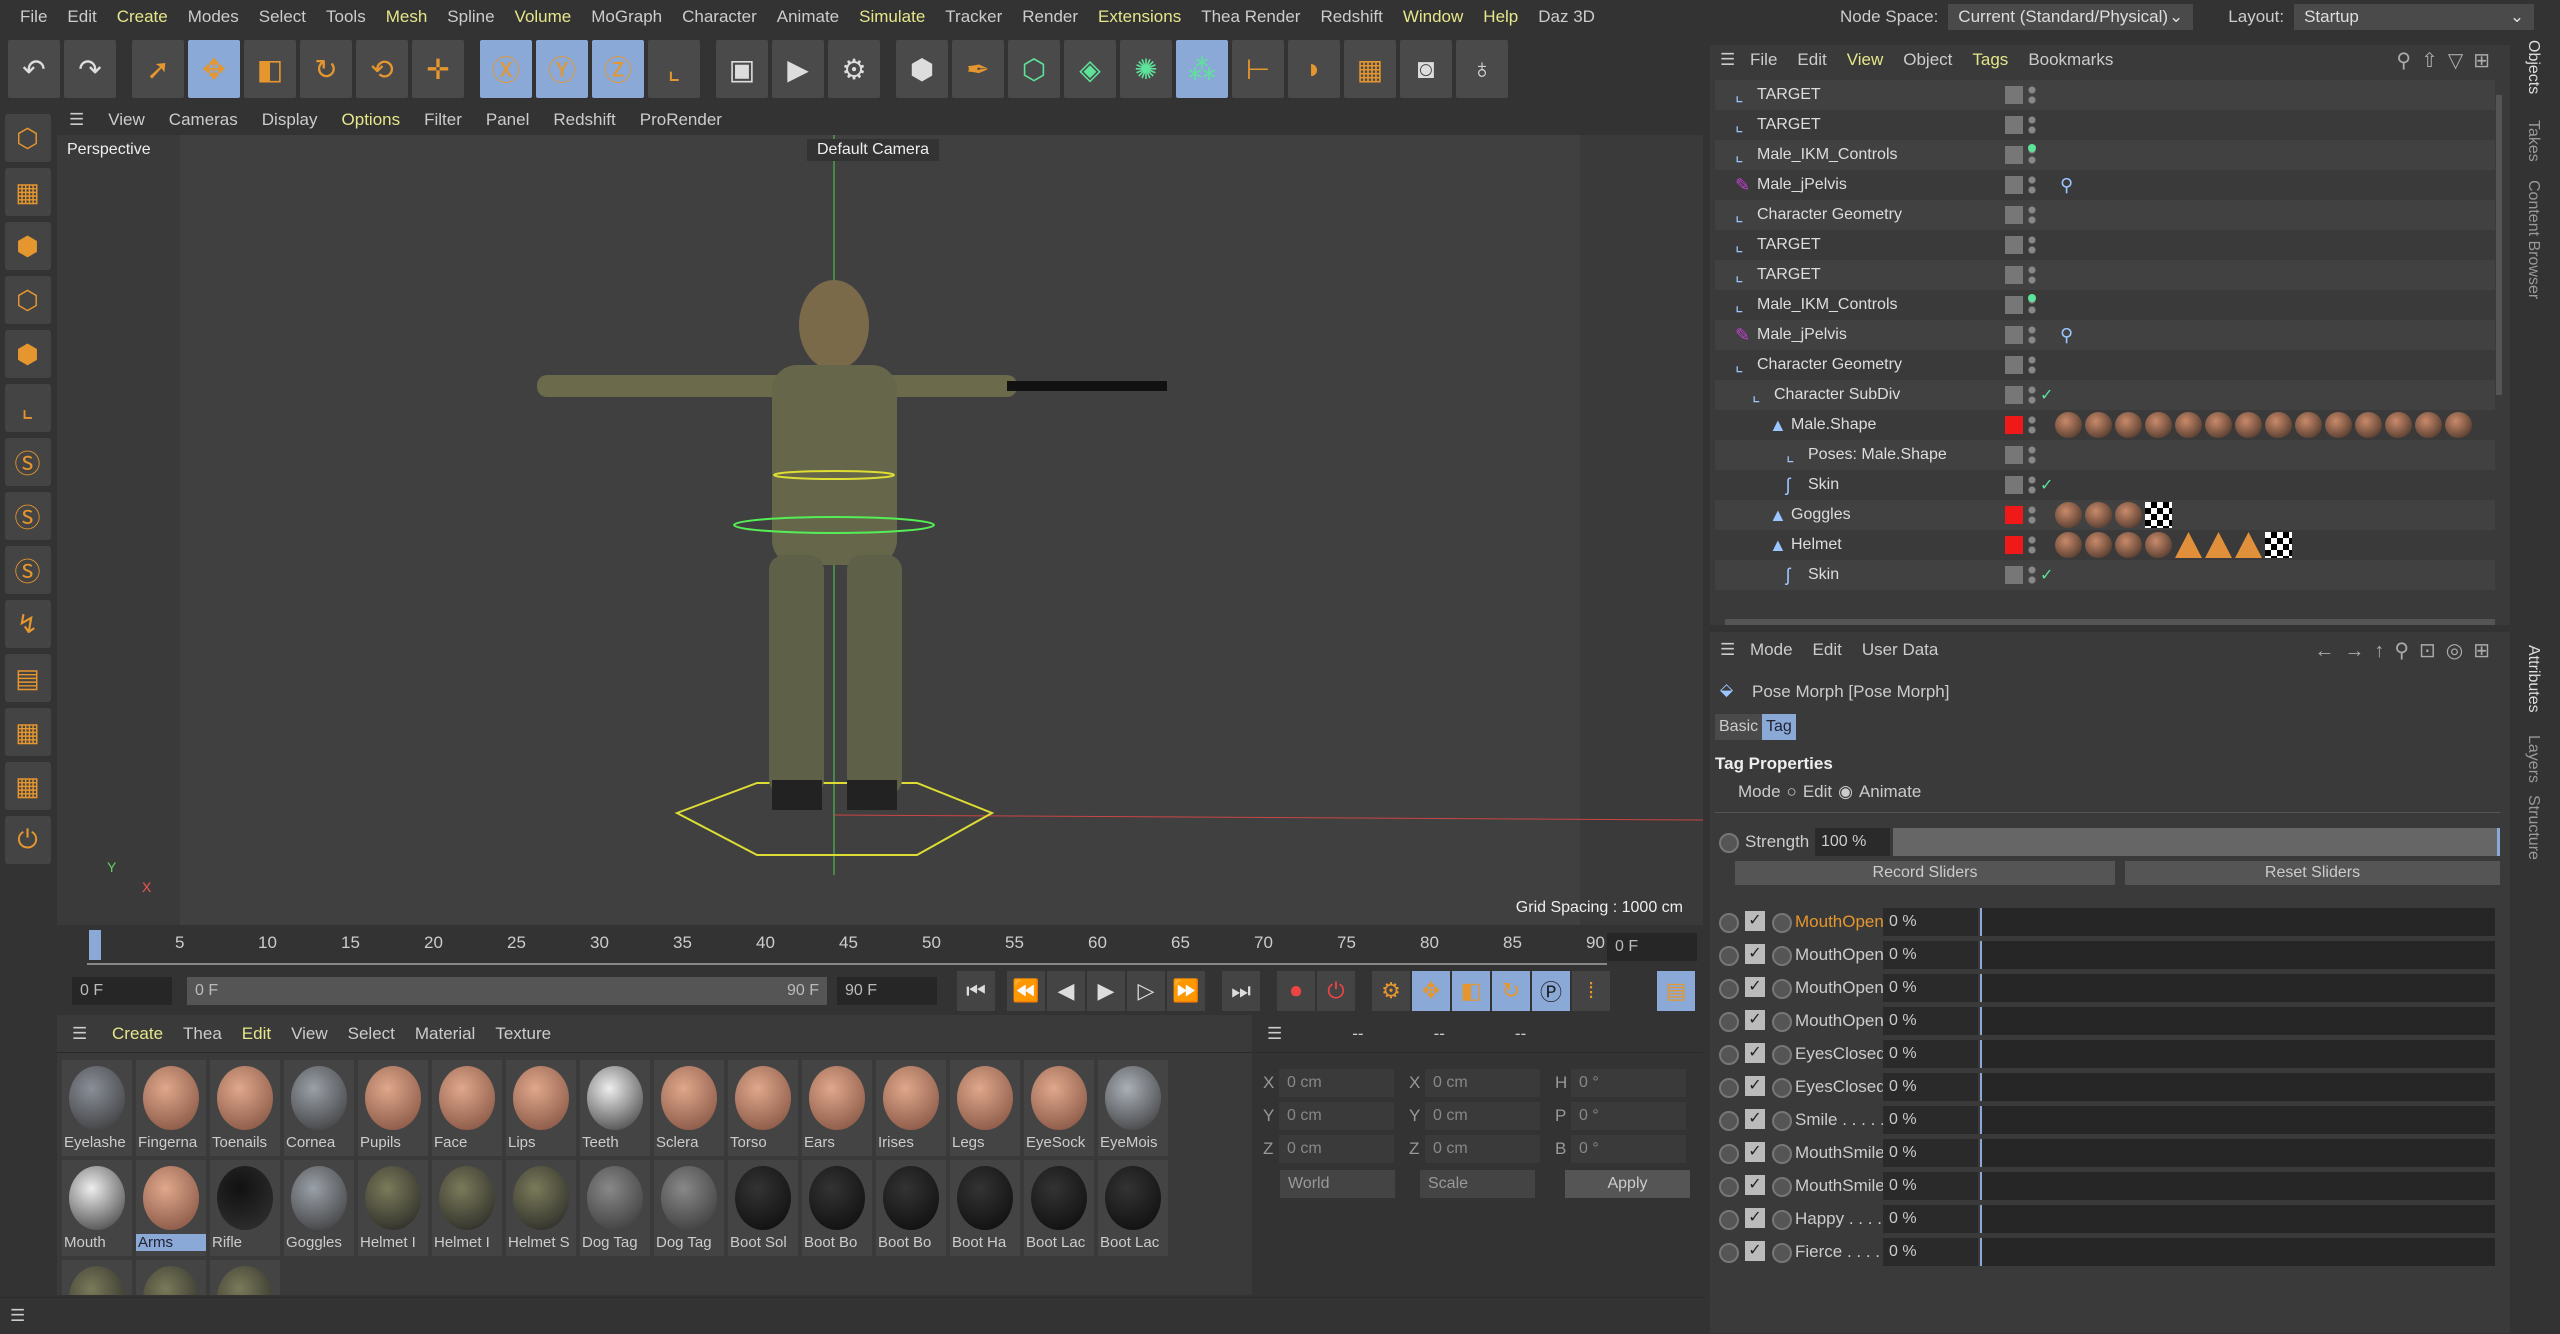  What do you see at coordinates (837, 1208) in the screenshot?
I see `material-swatch: Boot Bo` at bounding box center [837, 1208].